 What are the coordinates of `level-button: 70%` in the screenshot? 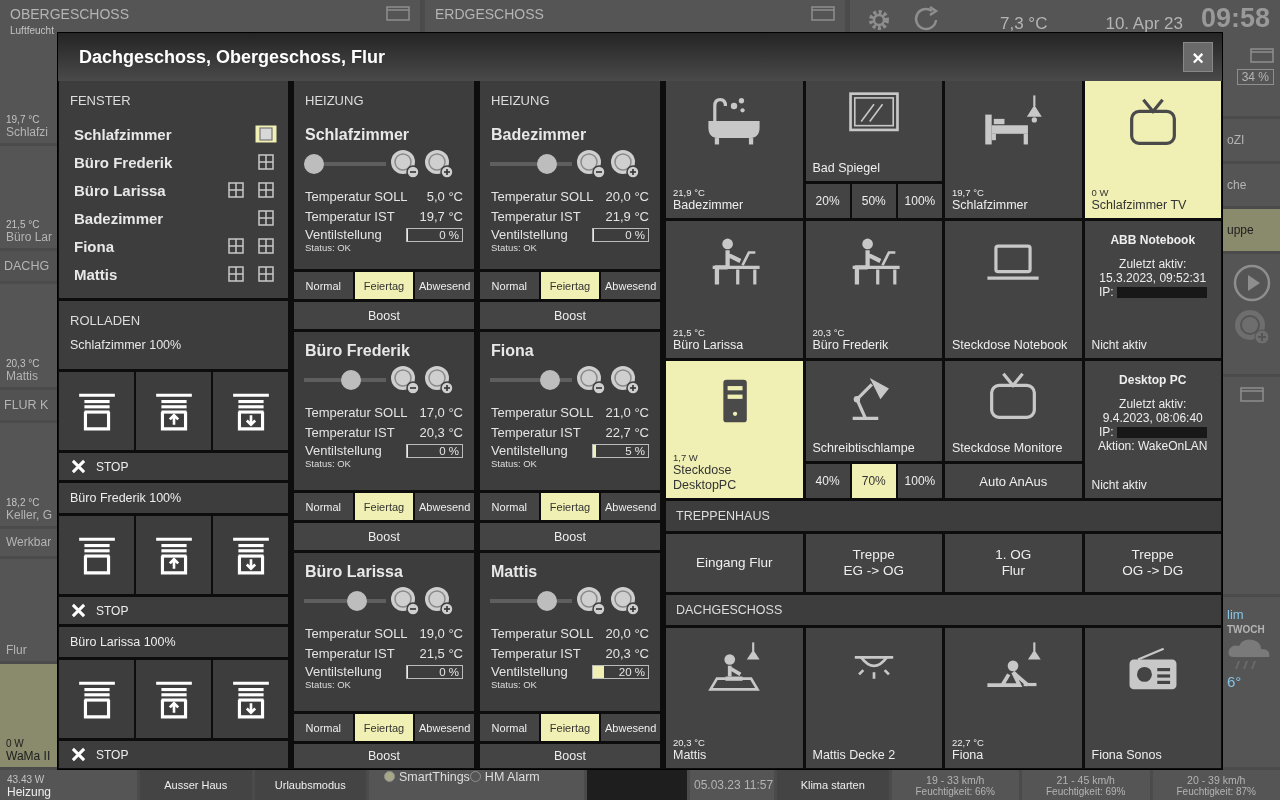 It's located at (873, 481).